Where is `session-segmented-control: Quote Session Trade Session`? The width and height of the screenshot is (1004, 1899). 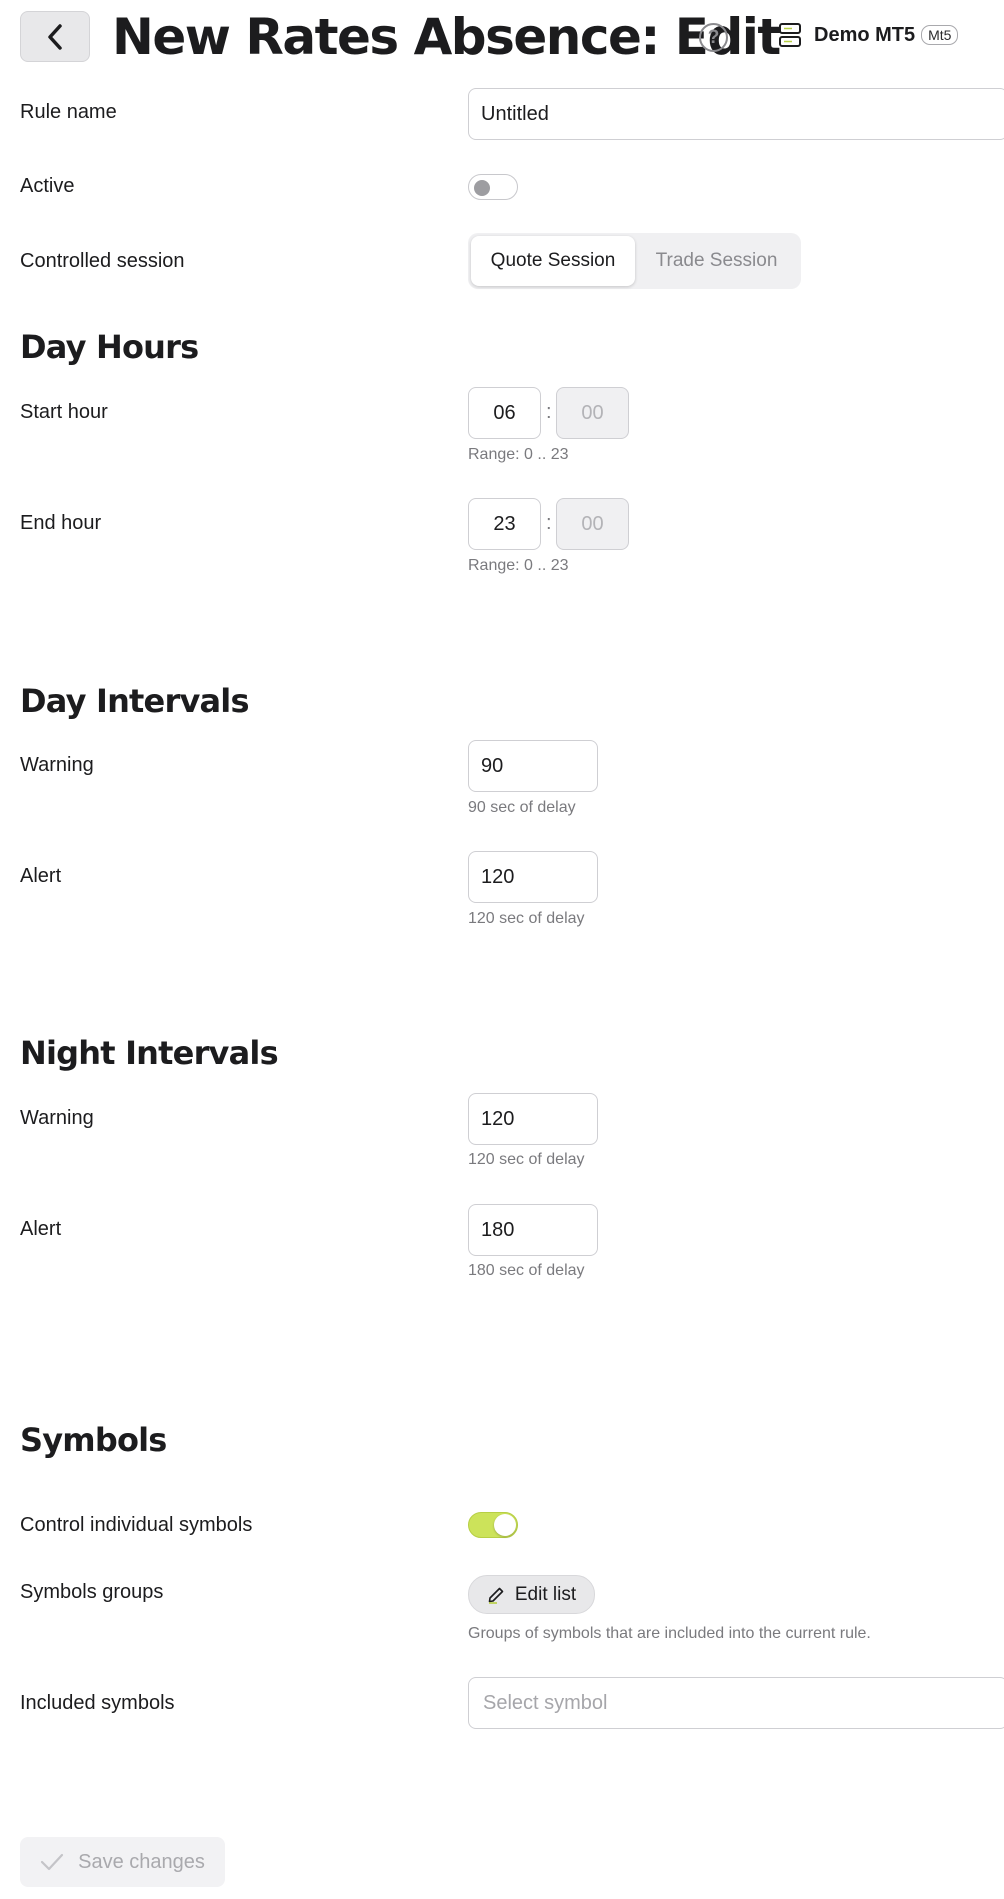
session-segmented-control: Quote Session Trade Session is located at coordinates (634, 261).